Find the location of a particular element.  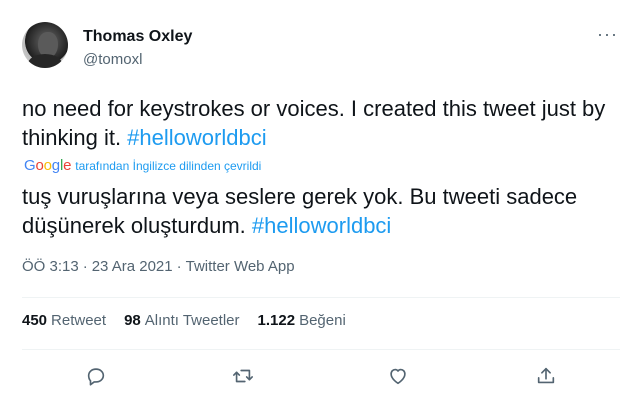

quote-count: 98 Alıntı Tweetler is located at coordinates (181, 320).